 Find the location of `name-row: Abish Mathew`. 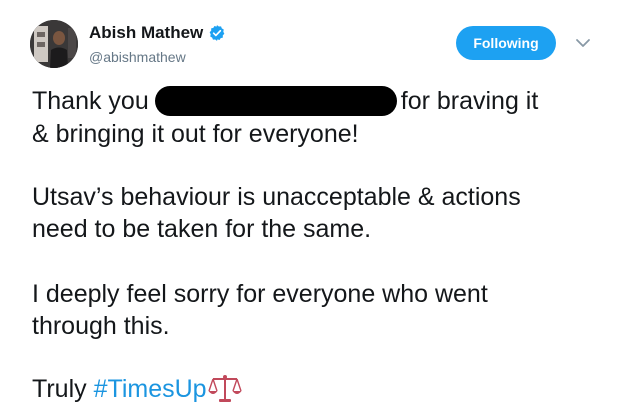

name-row: Abish Mathew is located at coordinates (157, 33).